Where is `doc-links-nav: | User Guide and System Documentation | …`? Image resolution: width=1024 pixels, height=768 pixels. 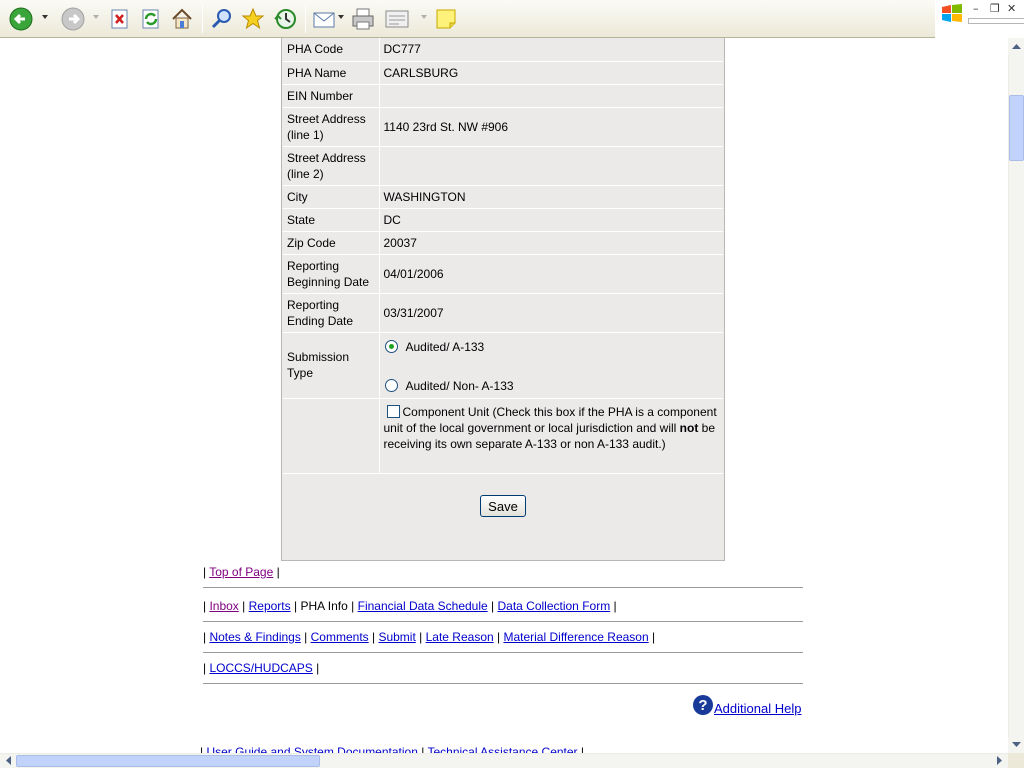
doc-links-nav: | User Guide and System Documentation | … is located at coordinates (420, 749).